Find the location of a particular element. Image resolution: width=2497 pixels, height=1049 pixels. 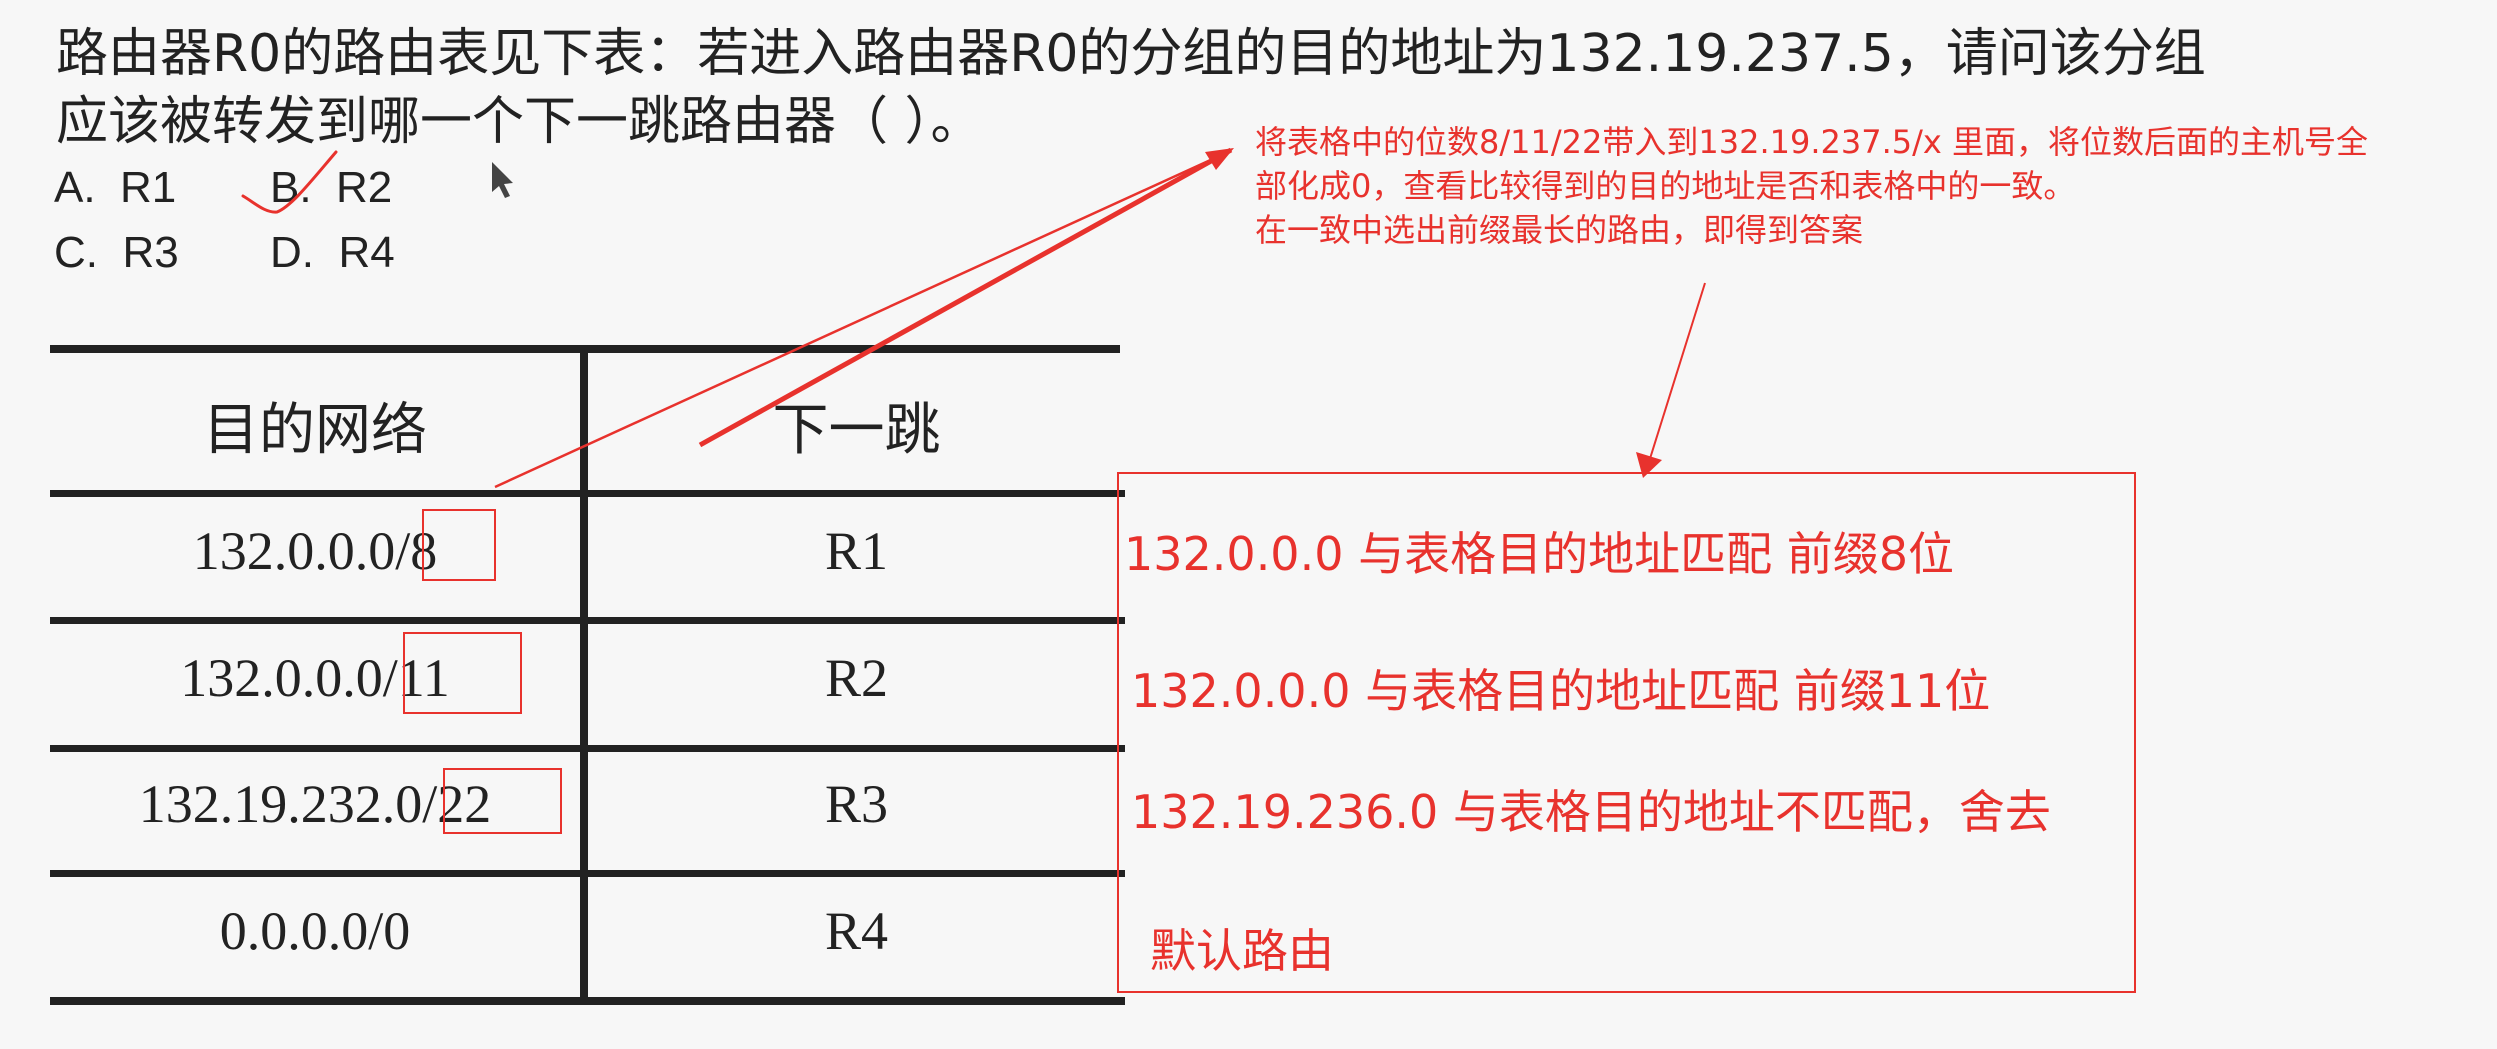

checkmark-icon is located at coordinates (289, 182).